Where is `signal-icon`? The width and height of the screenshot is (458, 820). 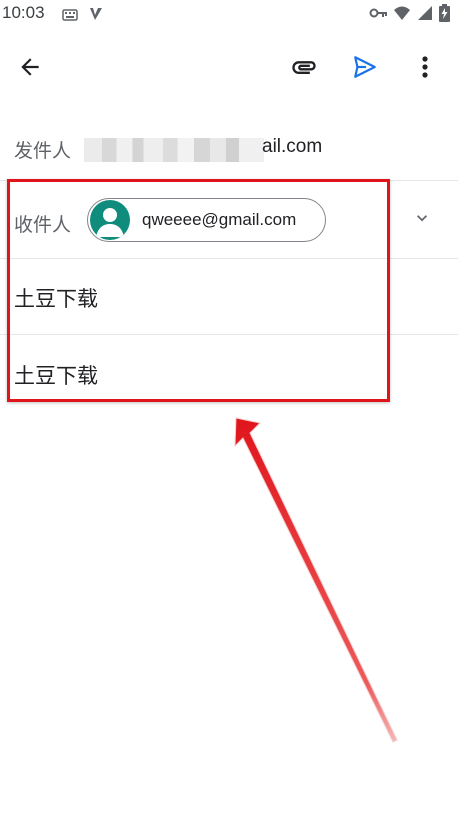
signal-icon is located at coordinates (425, 15).